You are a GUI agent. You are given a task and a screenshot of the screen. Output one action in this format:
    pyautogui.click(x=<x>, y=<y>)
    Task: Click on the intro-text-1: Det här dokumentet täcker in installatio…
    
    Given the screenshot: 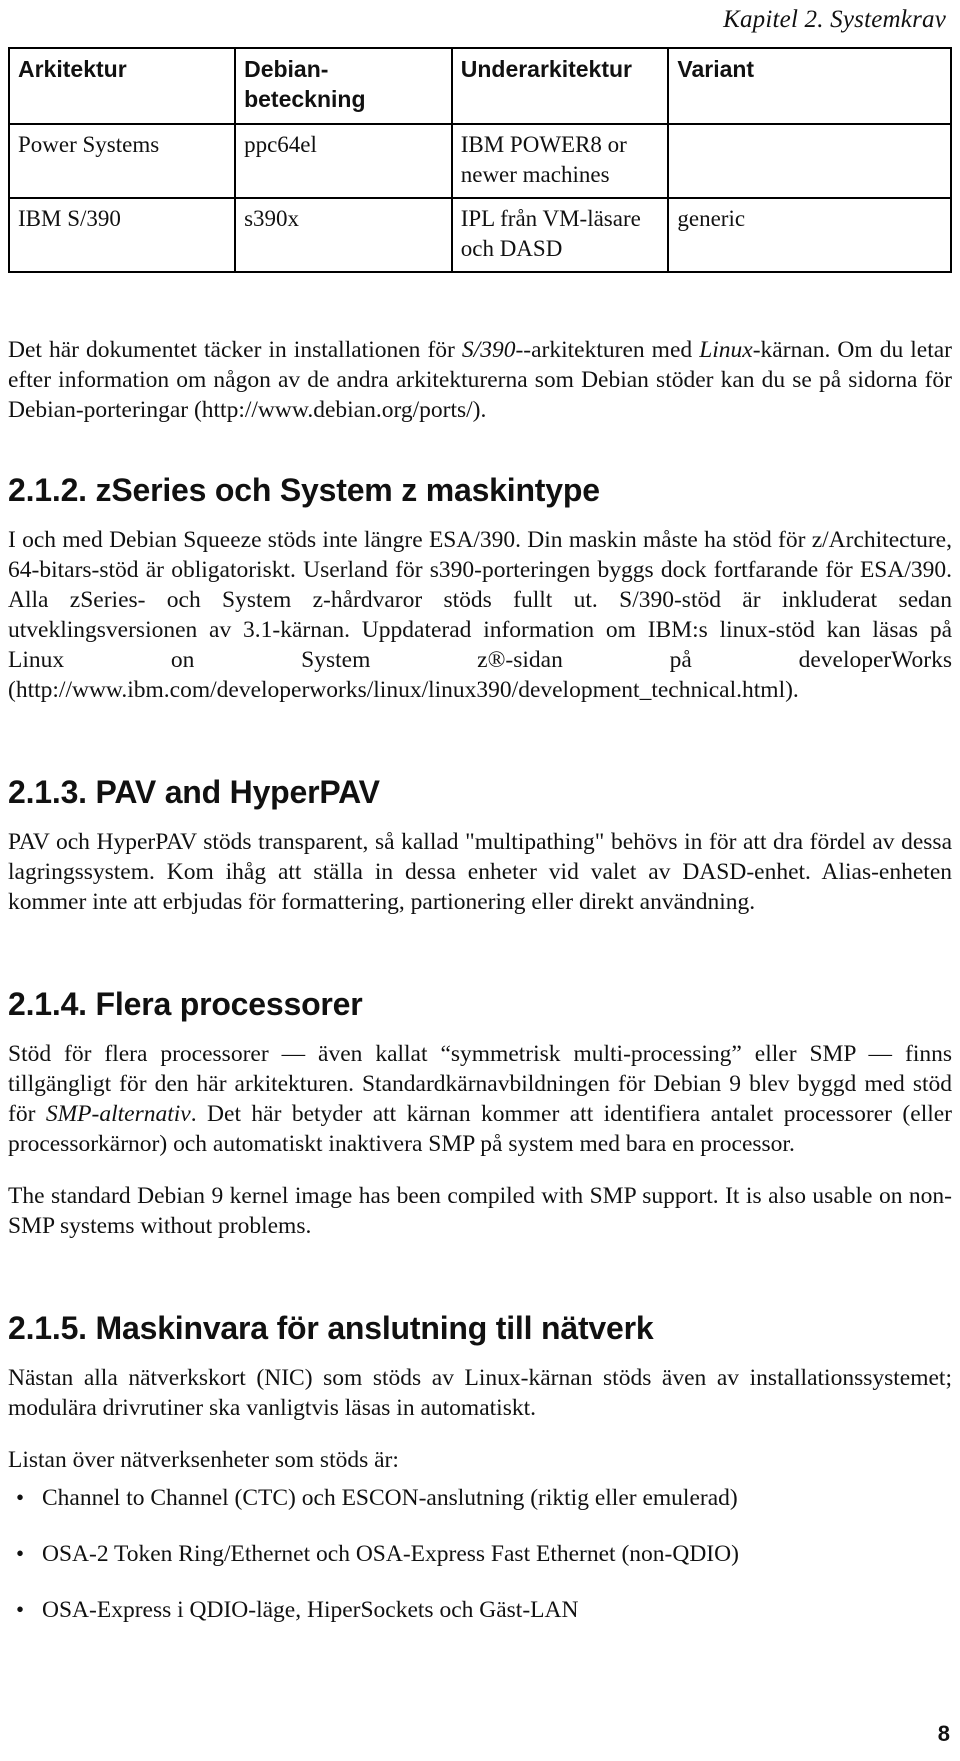 What is the action you would take?
    pyautogui.click(x=235, y=350)
    